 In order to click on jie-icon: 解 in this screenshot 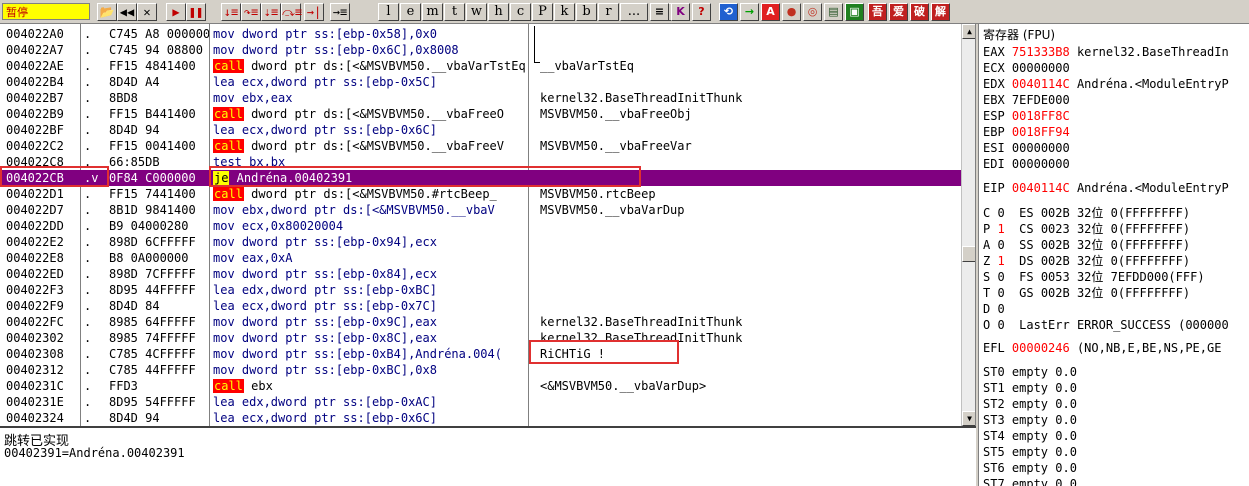, I will do `click(940, 12)`.